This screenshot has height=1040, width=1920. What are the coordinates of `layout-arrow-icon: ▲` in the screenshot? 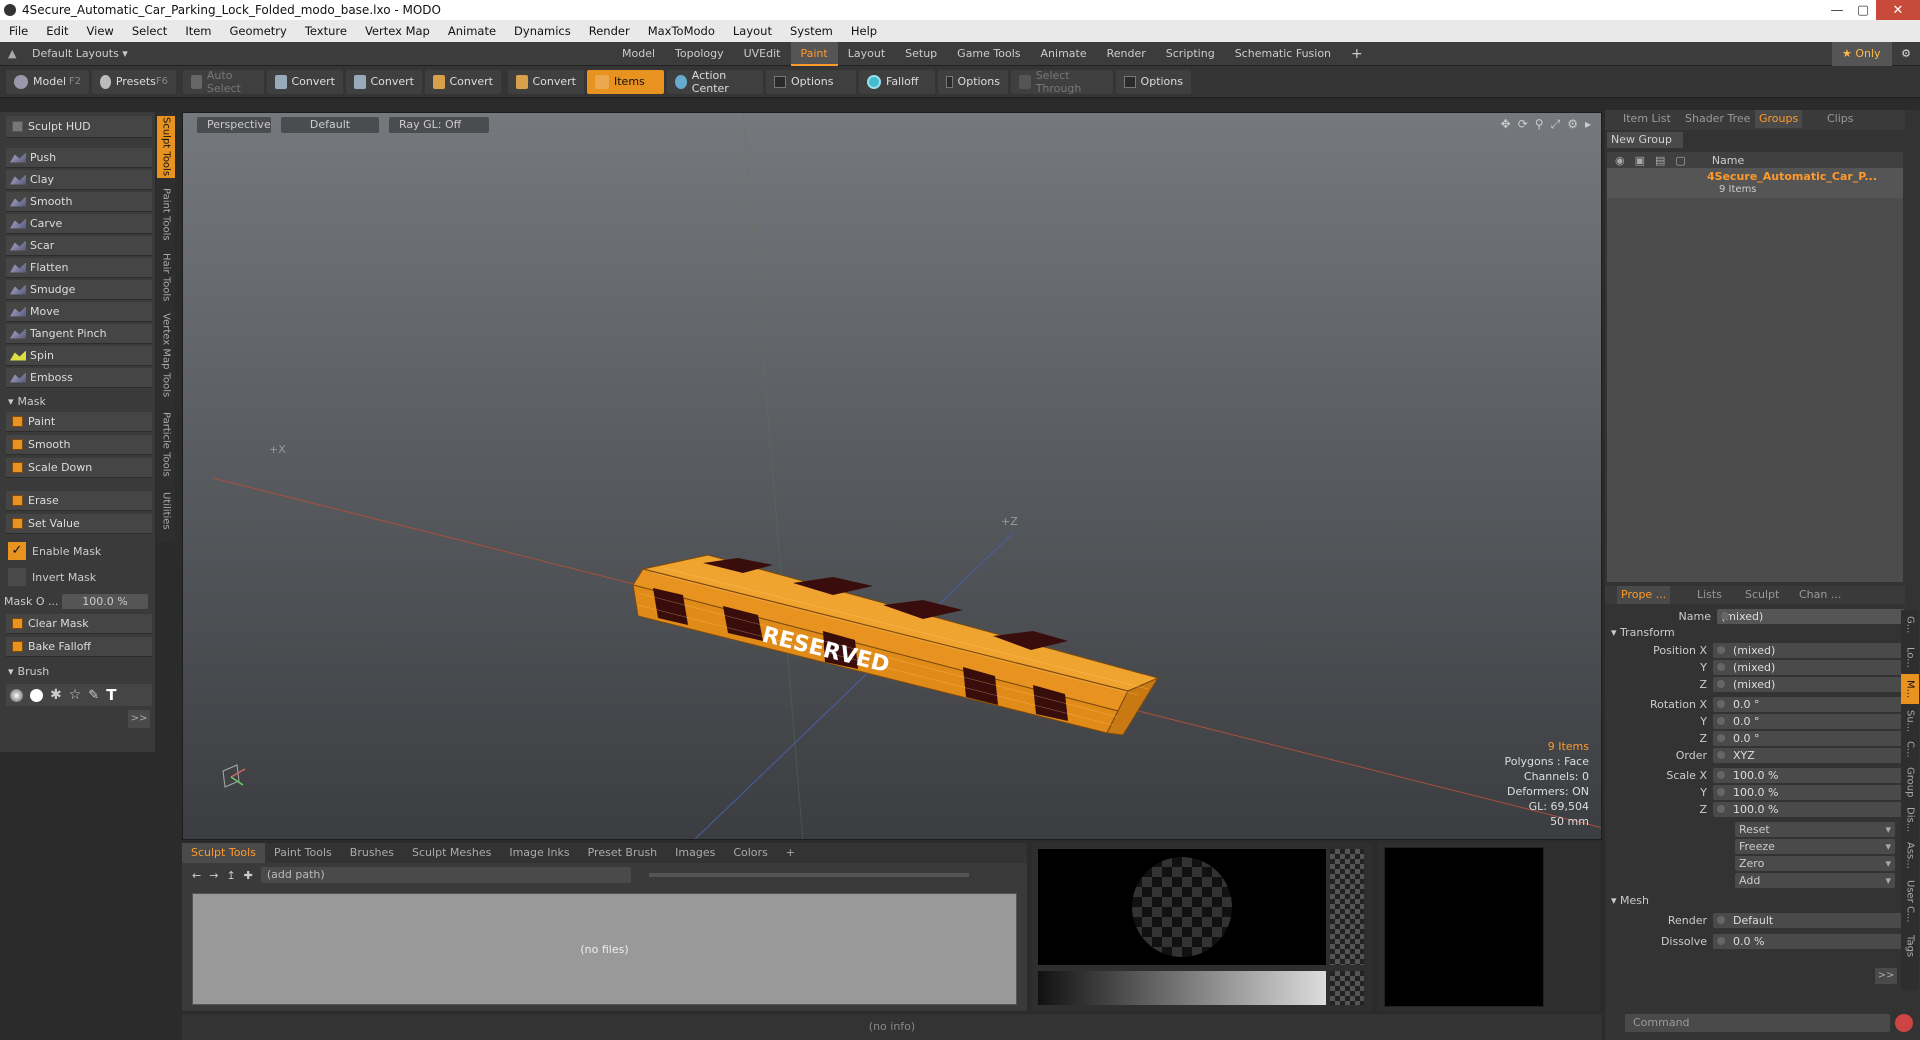 It's located at (15, 53).